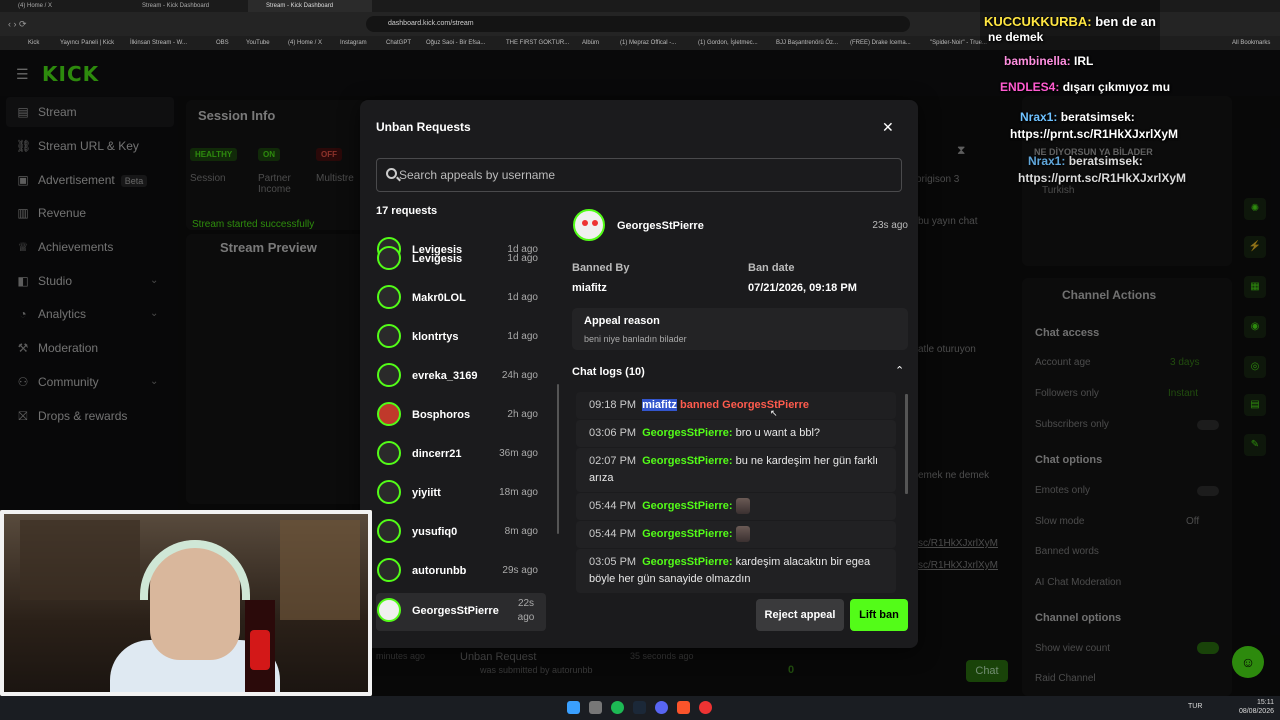 The height and width of the screenshot is (720, 1280). Describe the element at coordinates (353, 43) in the screenshot. I see `bookmark-item: Instagram` at that location.